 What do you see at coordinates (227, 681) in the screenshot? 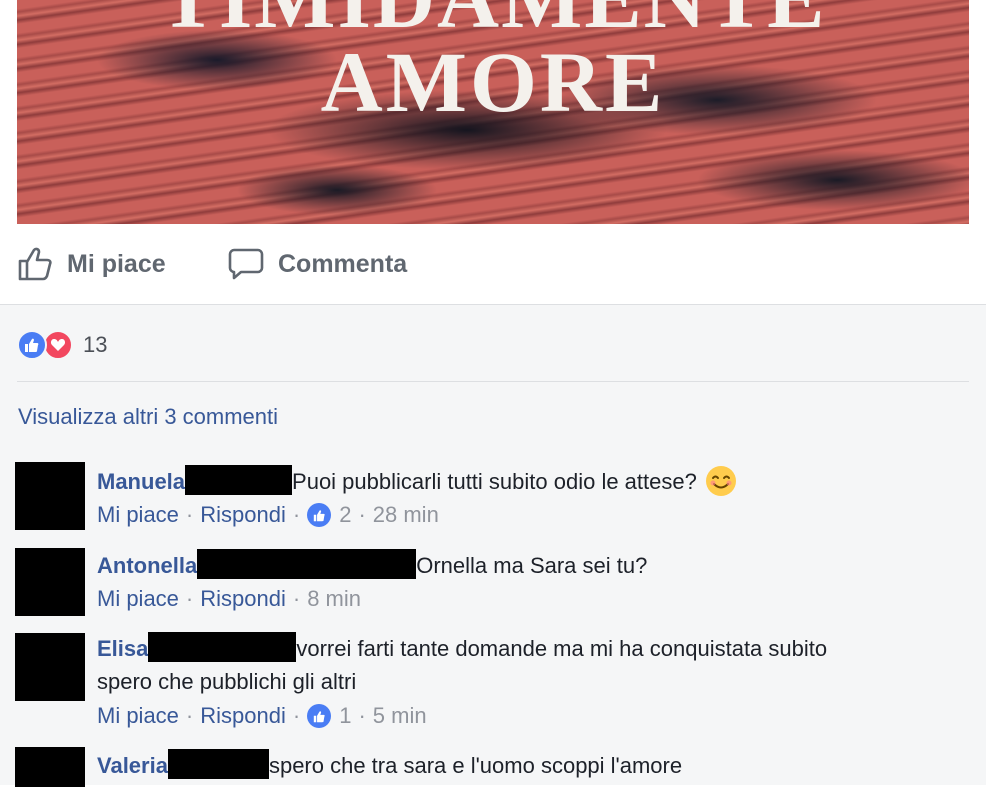
I see `comment-body-line2: spero che pubblichi gli altri` at bounding box center [227, 681].